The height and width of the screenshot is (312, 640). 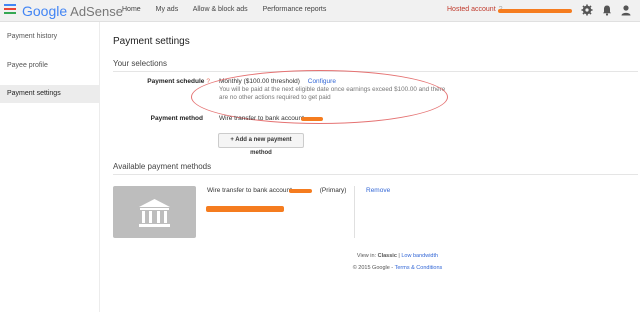 I want to click on sidebar-item-label: Payment settings, so click(x=34, y=93).